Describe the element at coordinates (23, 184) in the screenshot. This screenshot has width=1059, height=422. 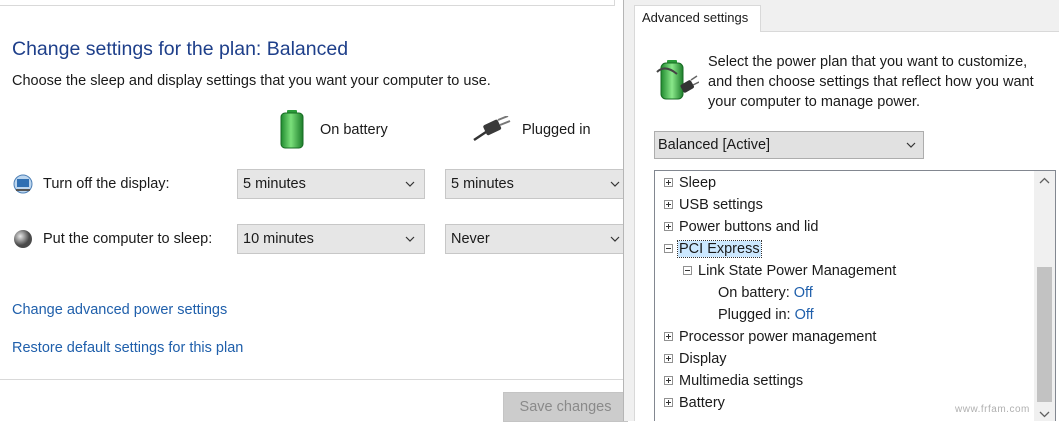
I see `monitor-icon` at that location.